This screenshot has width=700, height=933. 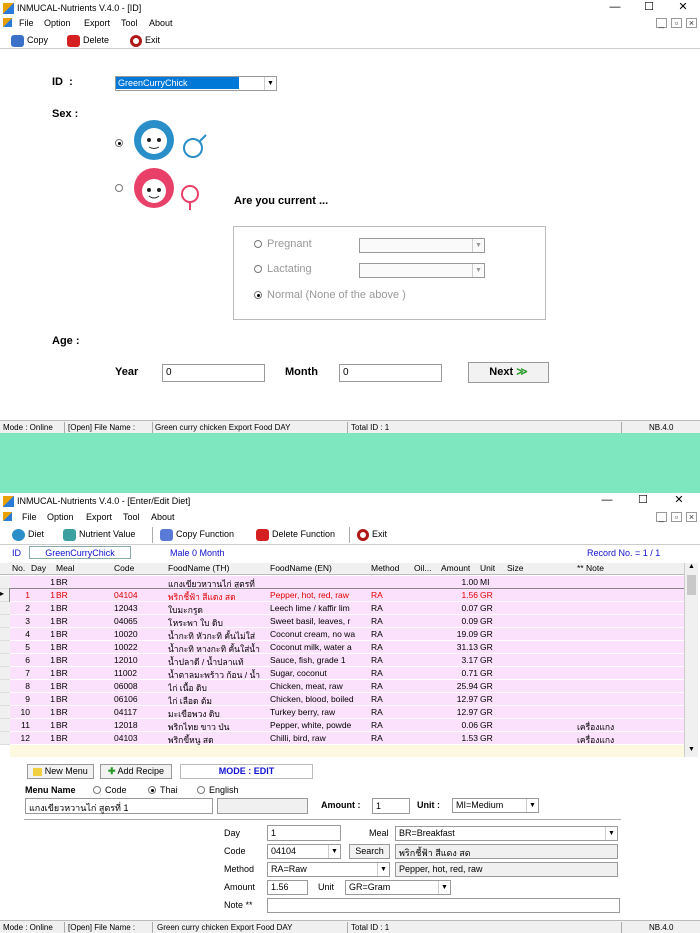 What do you see at coordinates (258, 295) in the screenshot?
I see `normal-radio` at bounding box center [258, 295].